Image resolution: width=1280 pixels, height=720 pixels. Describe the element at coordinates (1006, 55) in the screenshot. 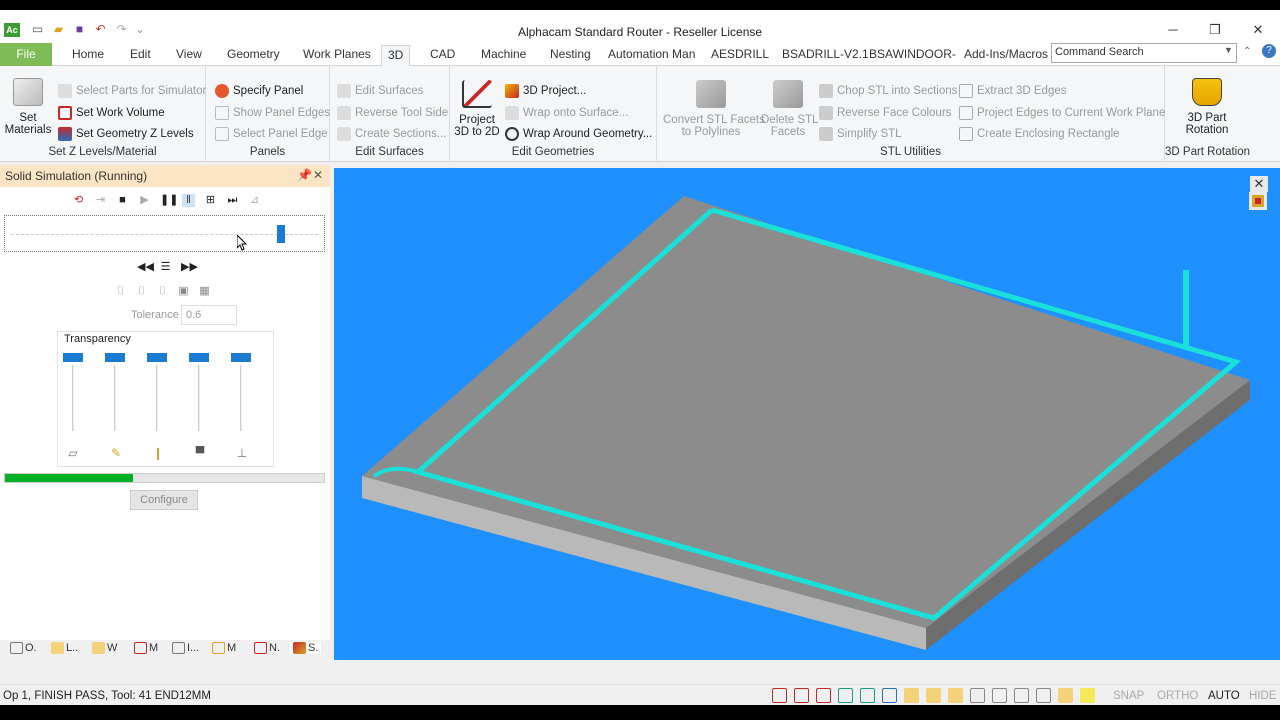

I see `tab-addins-macros: Add-Ins/Macros` at that location.